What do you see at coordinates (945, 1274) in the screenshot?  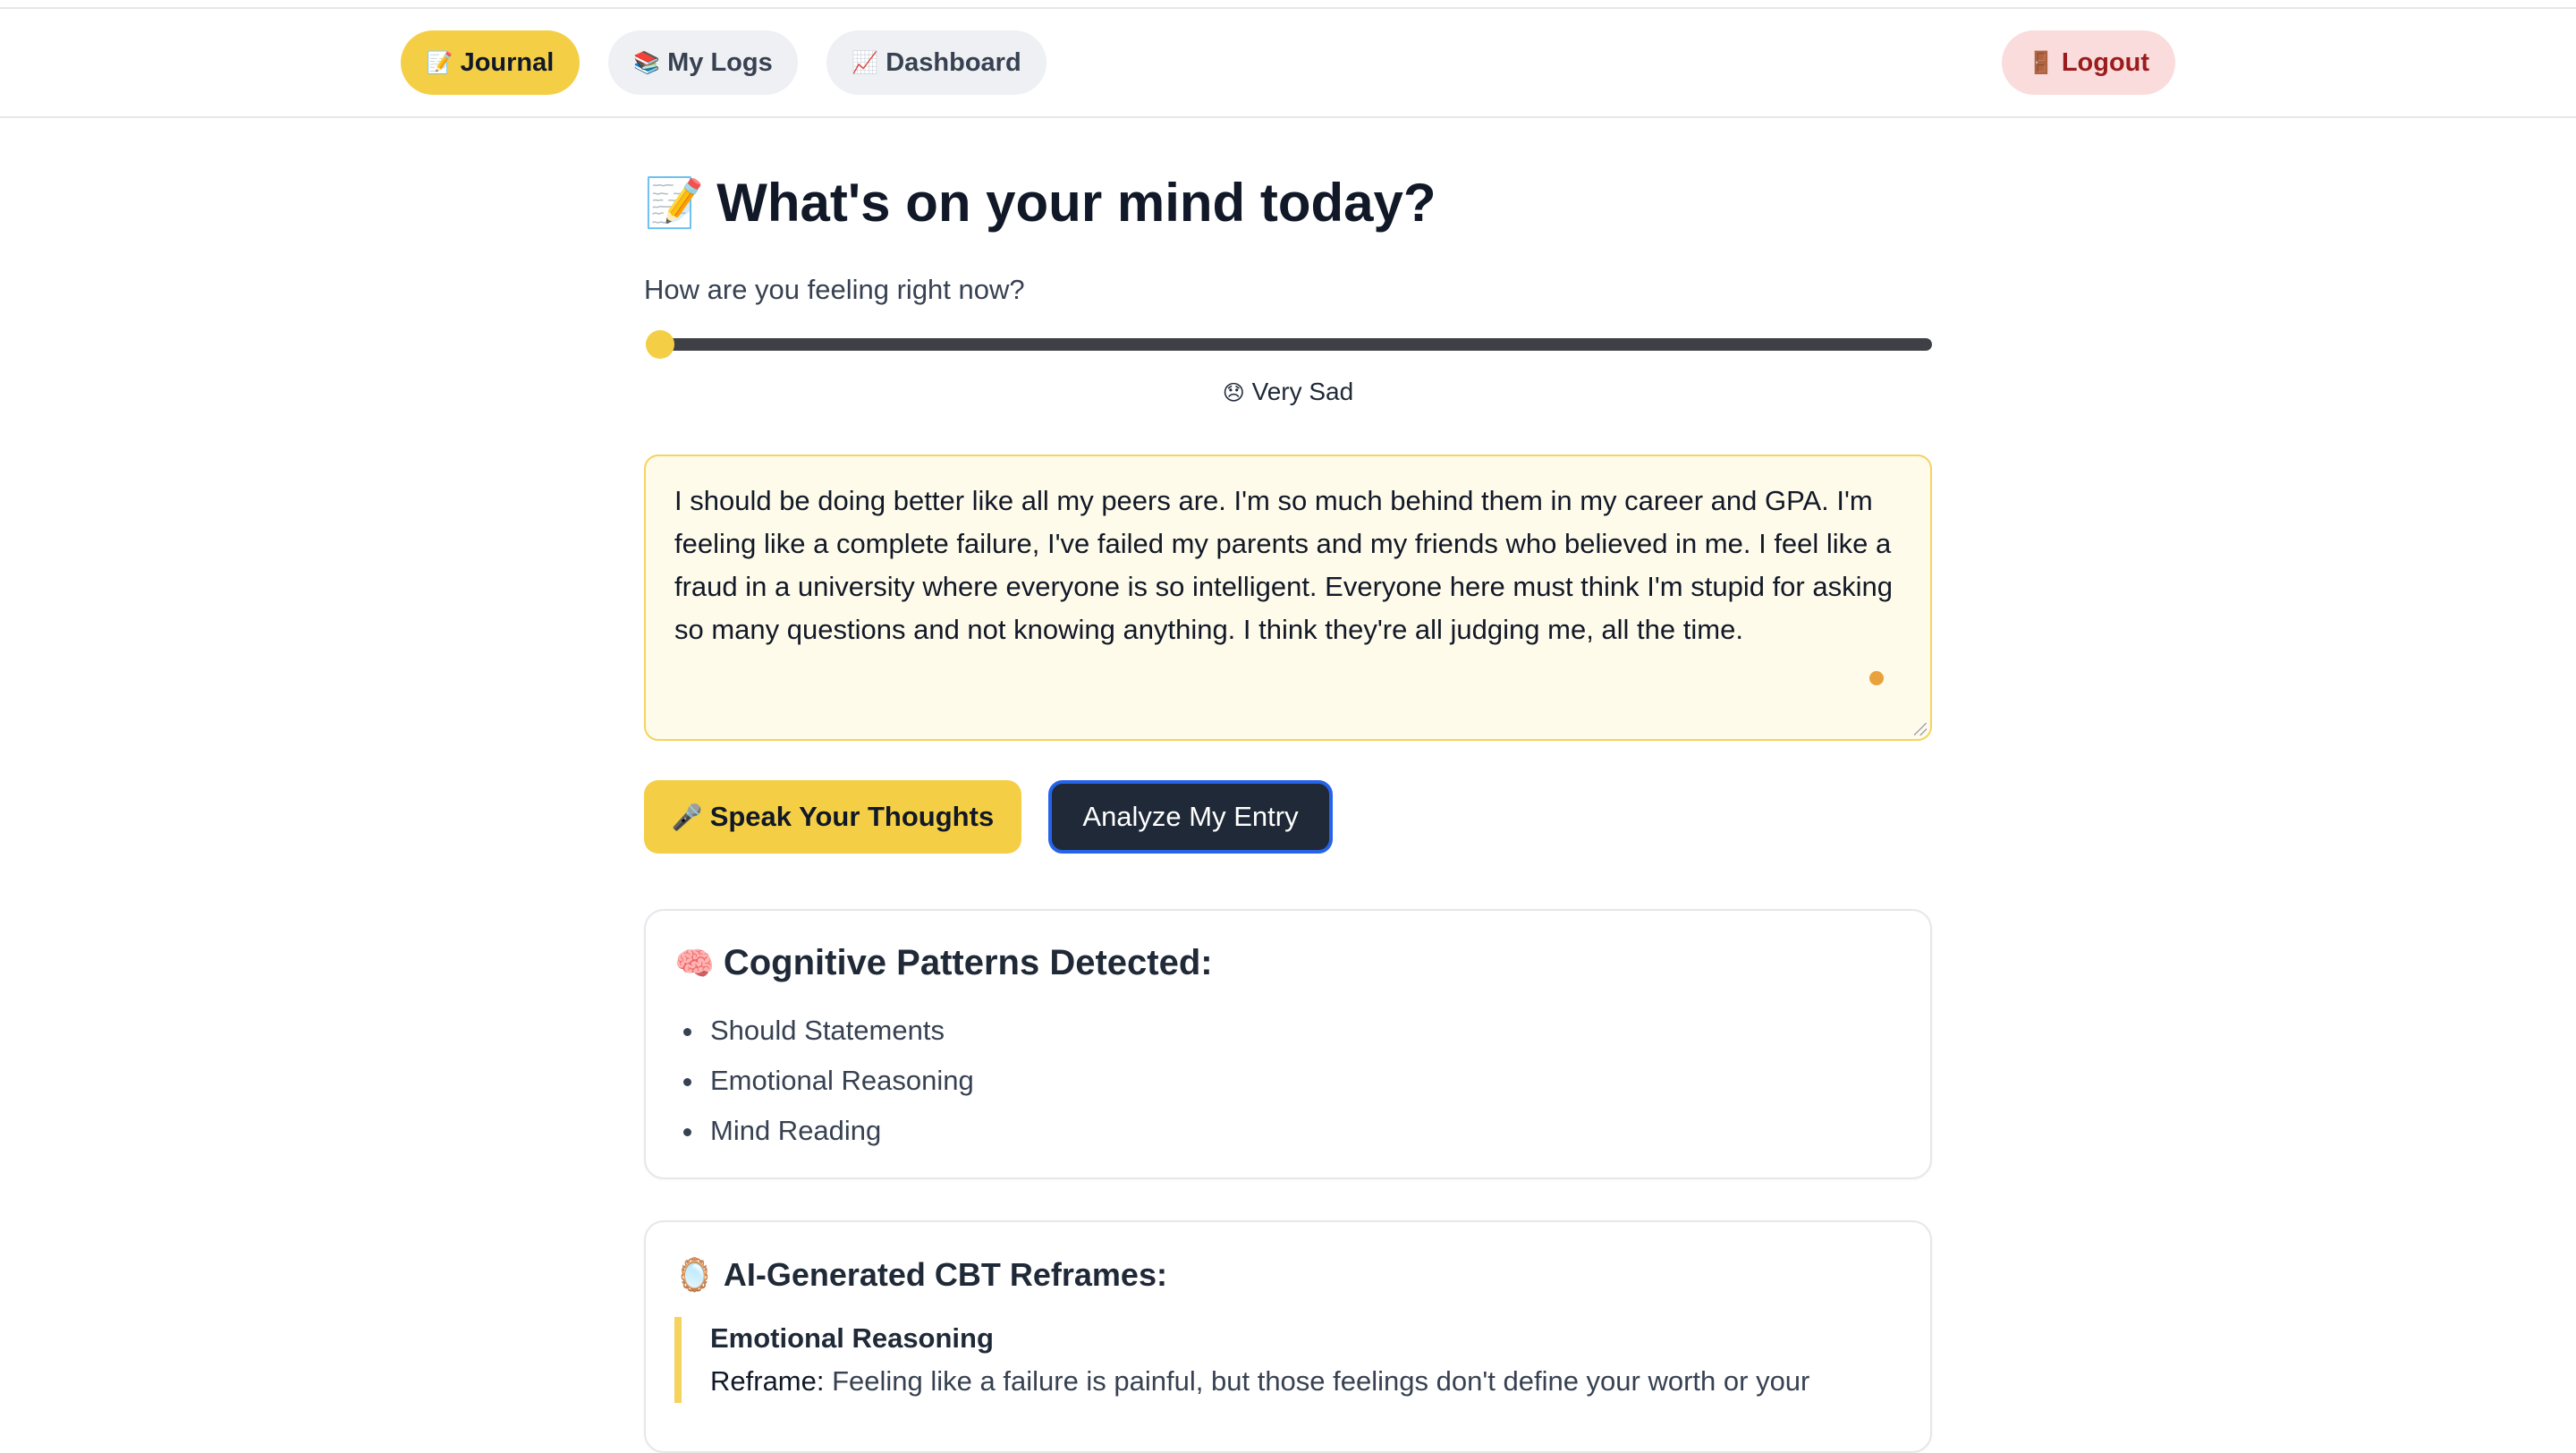 I see `cbt-reframes-heading-text: AI-Generated CBT Reframes:` at bounding box center [945, 1274].